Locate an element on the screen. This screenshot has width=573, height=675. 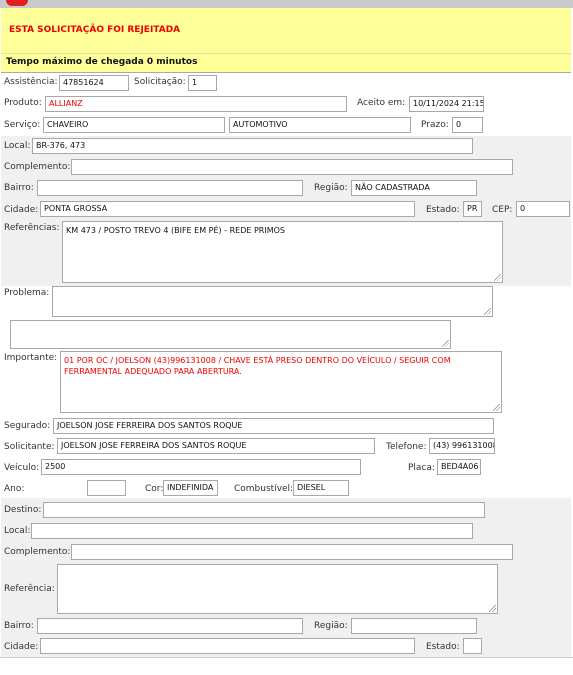
estado-label: Estado: is located at coordinates (443, 210).